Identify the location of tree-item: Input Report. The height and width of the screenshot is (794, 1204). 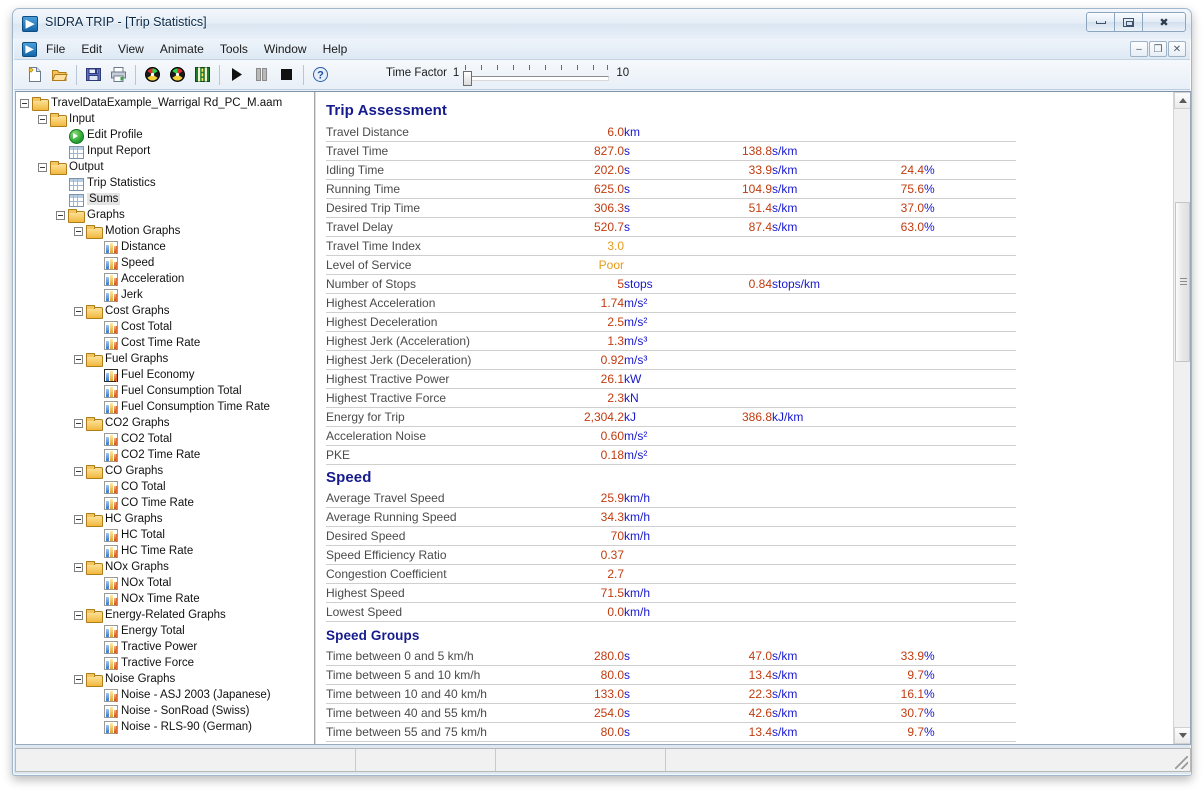
(167, 151).